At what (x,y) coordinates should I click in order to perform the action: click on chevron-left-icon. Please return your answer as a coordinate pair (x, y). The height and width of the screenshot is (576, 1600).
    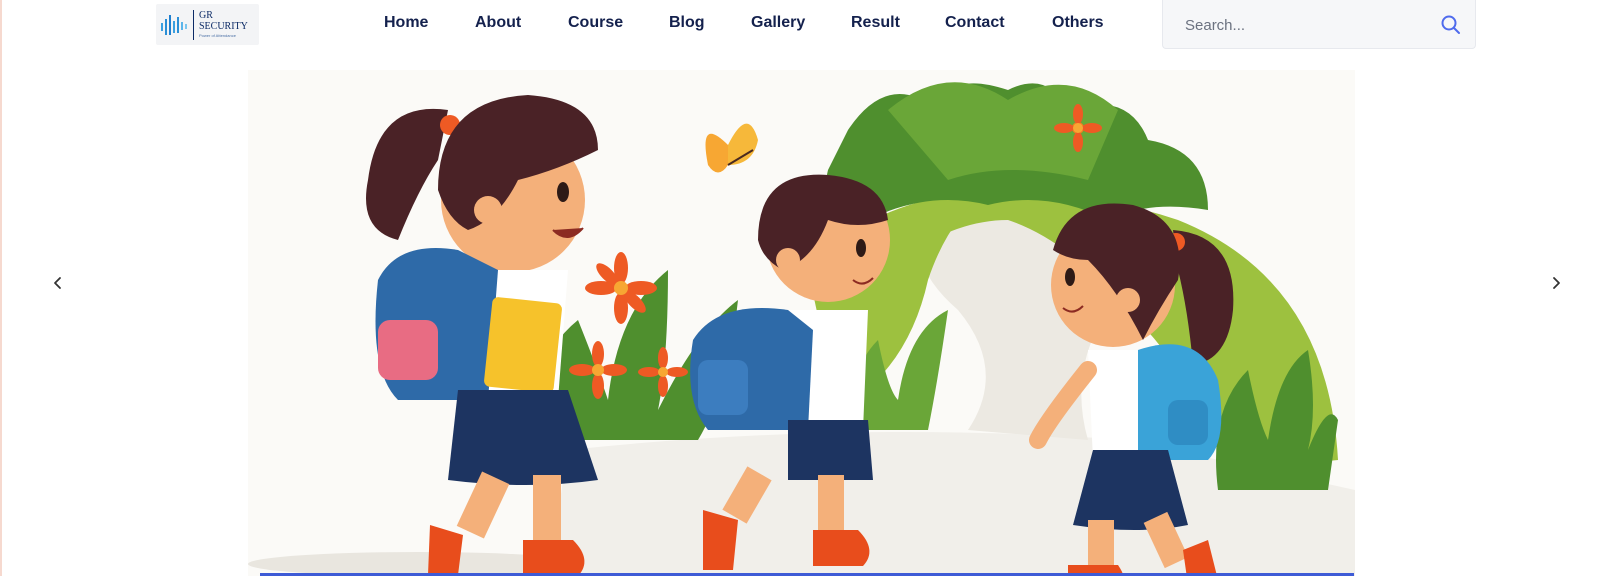
    Looking at the image, I should click on (57, 283).